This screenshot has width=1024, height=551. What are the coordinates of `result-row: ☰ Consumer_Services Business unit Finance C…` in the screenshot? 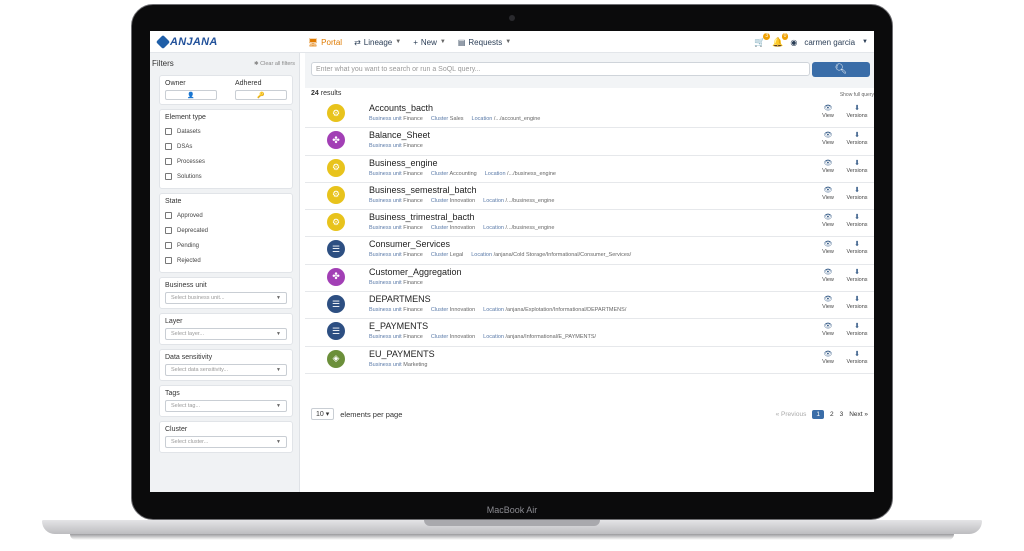 It's located at (589, 251).